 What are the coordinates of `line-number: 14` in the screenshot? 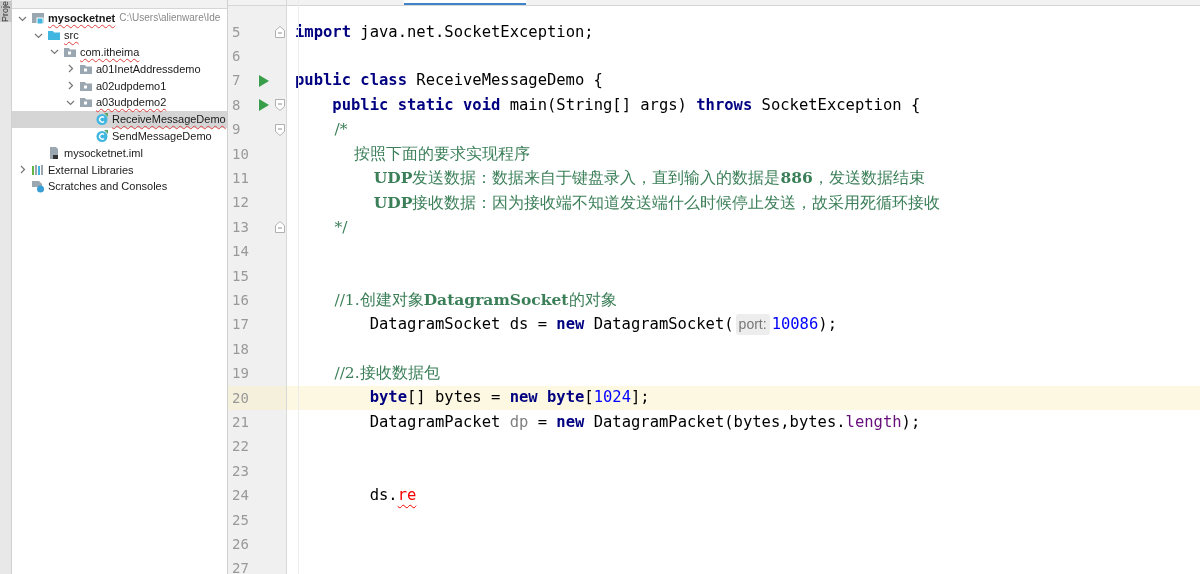 It's located at (240, 252).